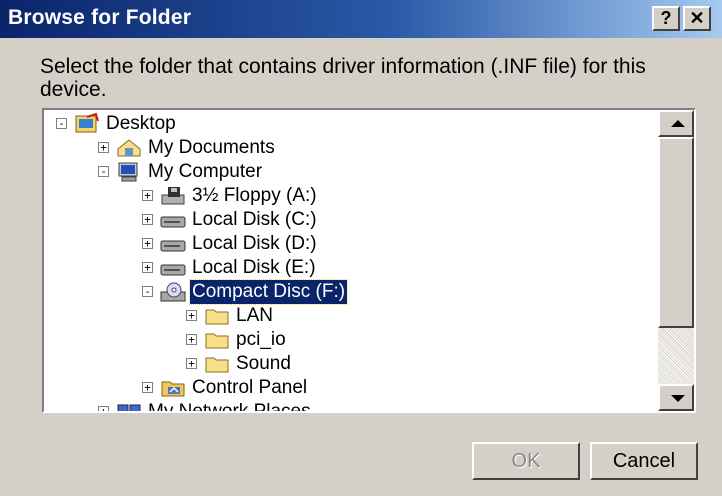 The width and height of the screenshot is (722, 496). Describe the element at coordinates (100, 17) in the screenshot. I see `dialog-title: Browse for Folder` at that location.